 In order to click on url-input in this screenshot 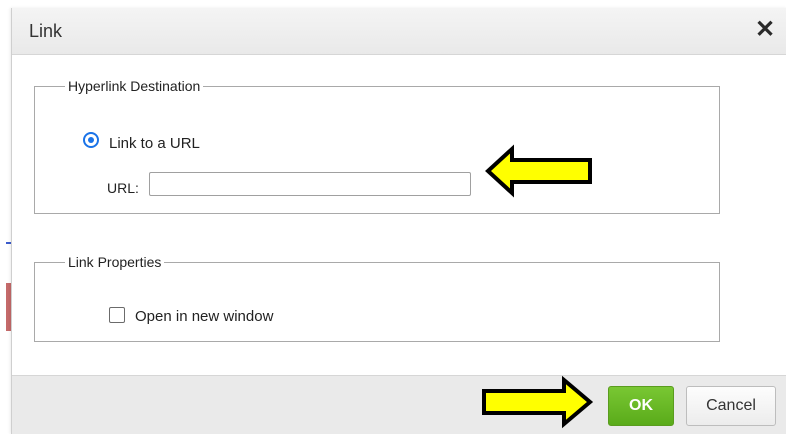, I will do `click(310, 184)`.